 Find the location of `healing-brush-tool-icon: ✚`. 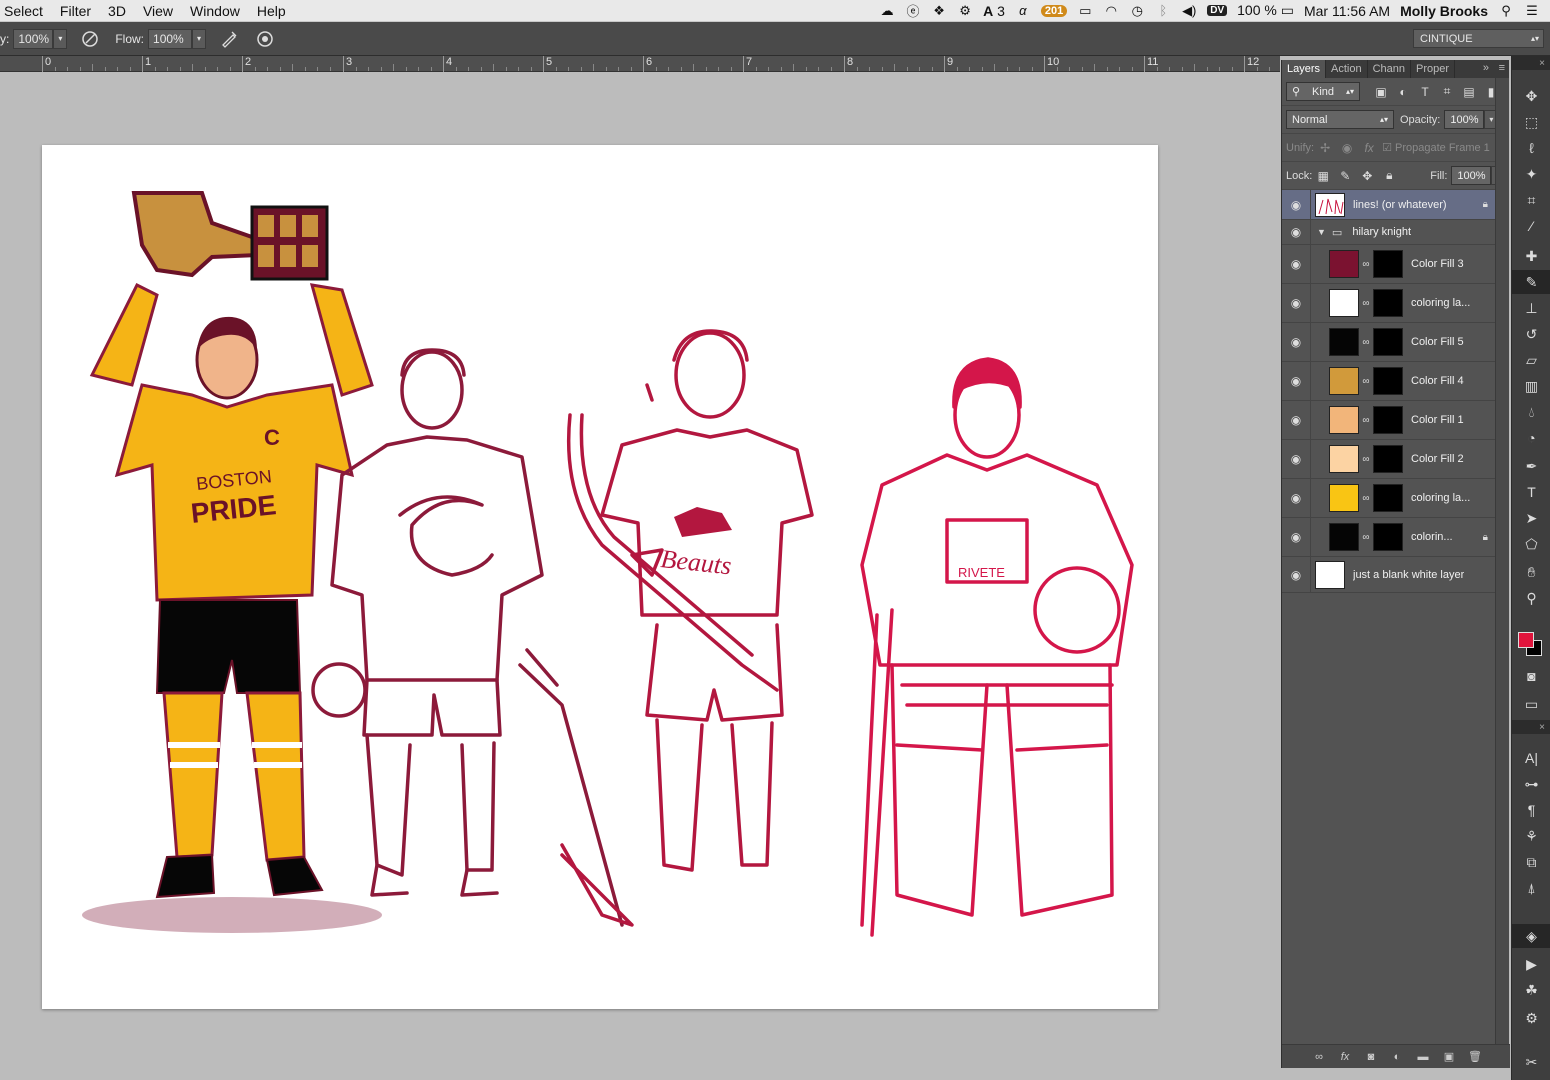

healing-brush-tool-icon: ✚ is located at coordinates (1531, 256).